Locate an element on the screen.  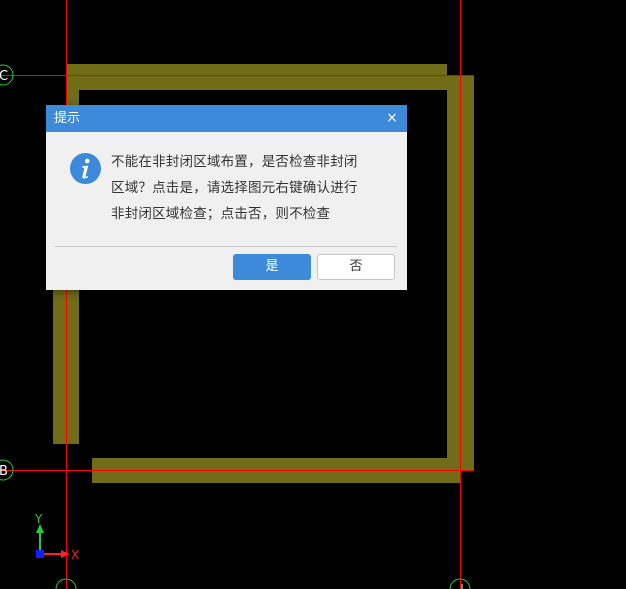
dialog-divider is located at coordinates (226, 246).